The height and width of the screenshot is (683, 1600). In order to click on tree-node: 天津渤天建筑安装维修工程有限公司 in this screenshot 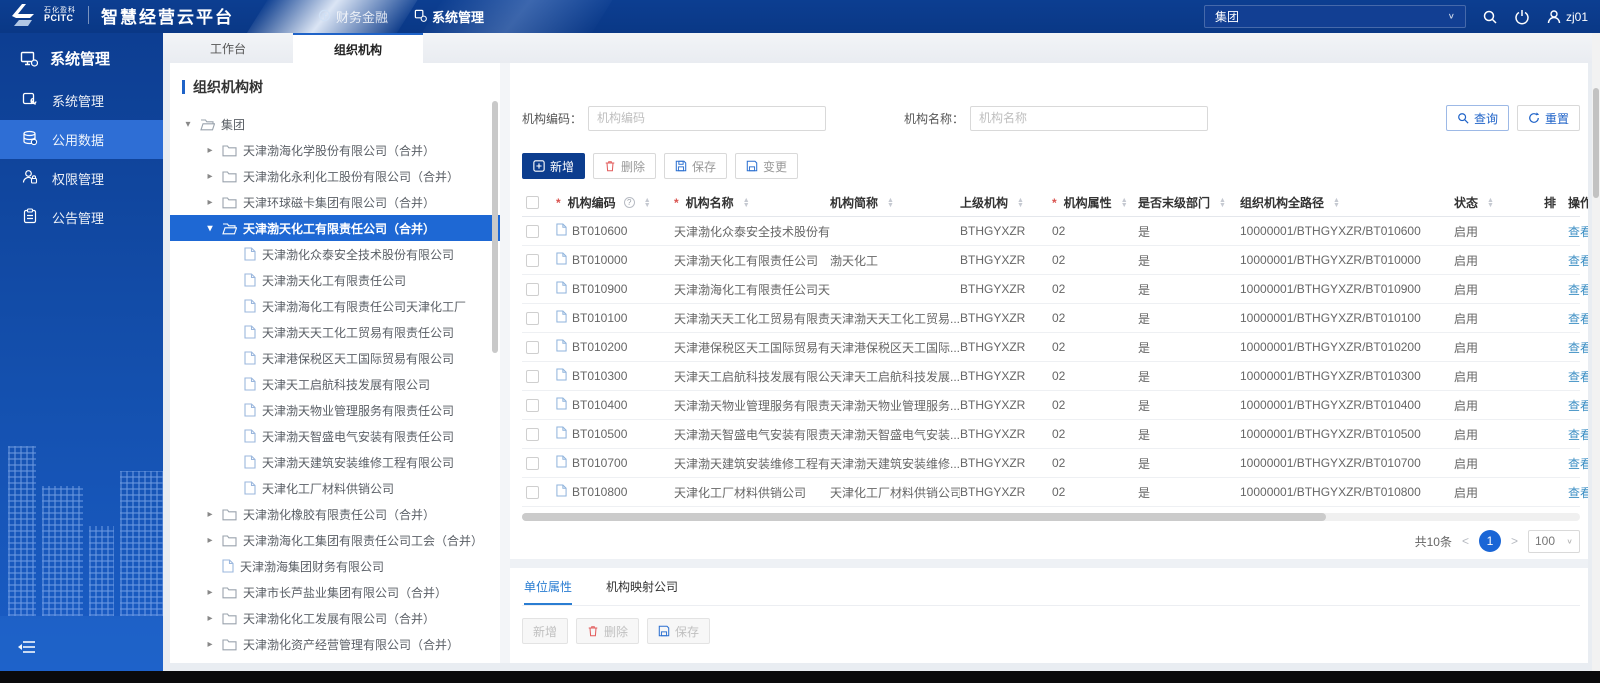, I will do `click(335, 462)`.